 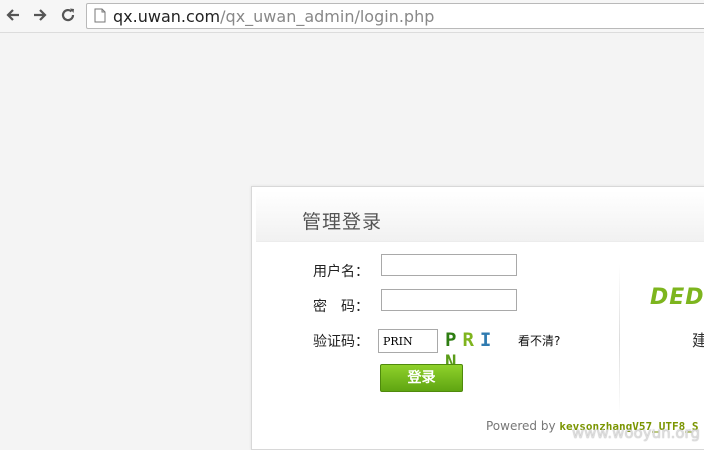 I want to click on forward-button, so click(x=40, y=15).